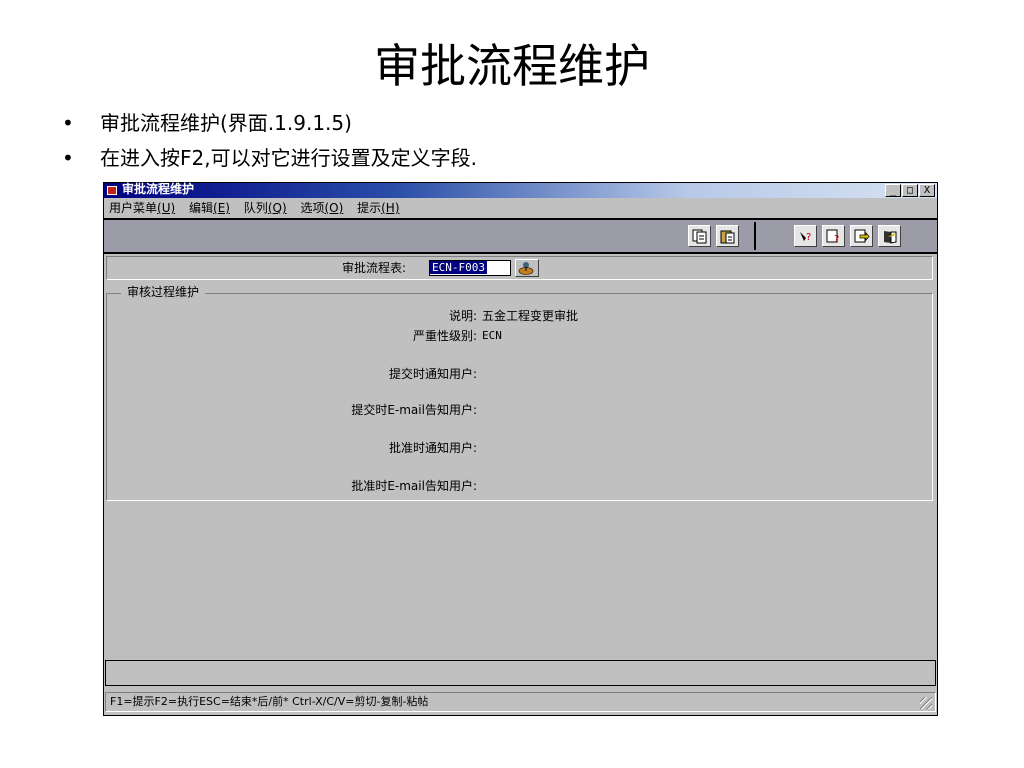  I want to click on paste-icon, so click(727, 237).